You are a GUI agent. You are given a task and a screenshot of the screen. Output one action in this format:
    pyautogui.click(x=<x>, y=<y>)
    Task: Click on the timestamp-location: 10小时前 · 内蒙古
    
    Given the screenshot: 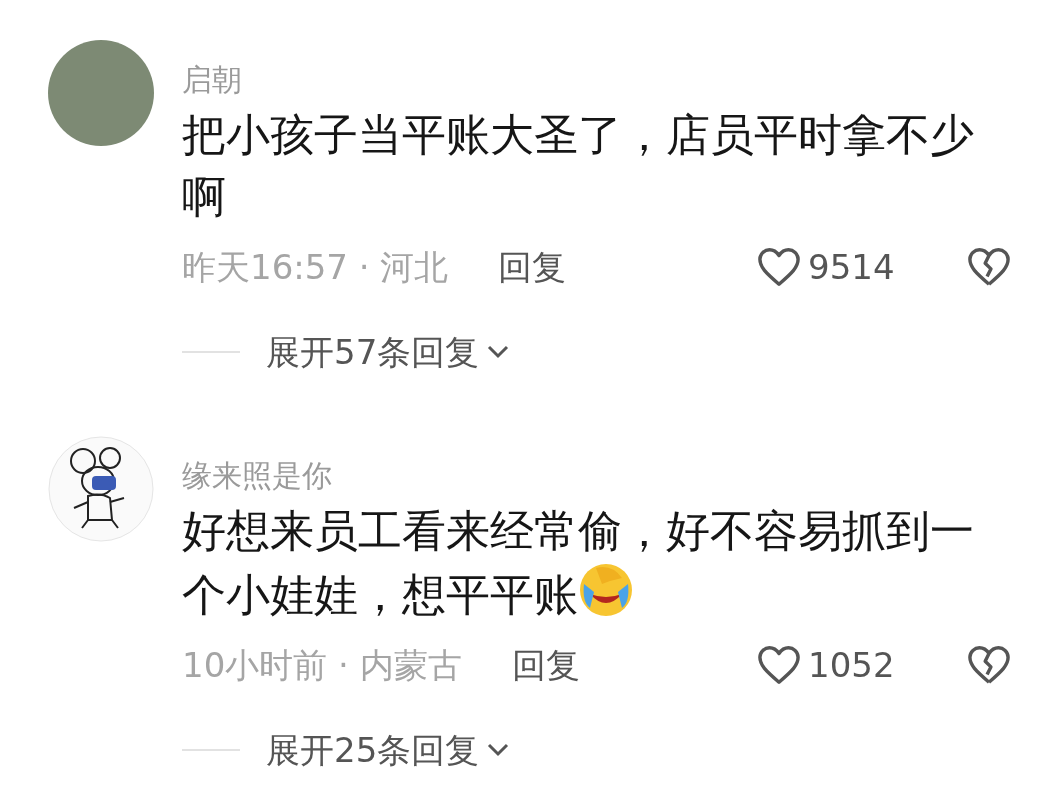 What is the action you would take?
    pyautogui.click(x=322, y=665)
    